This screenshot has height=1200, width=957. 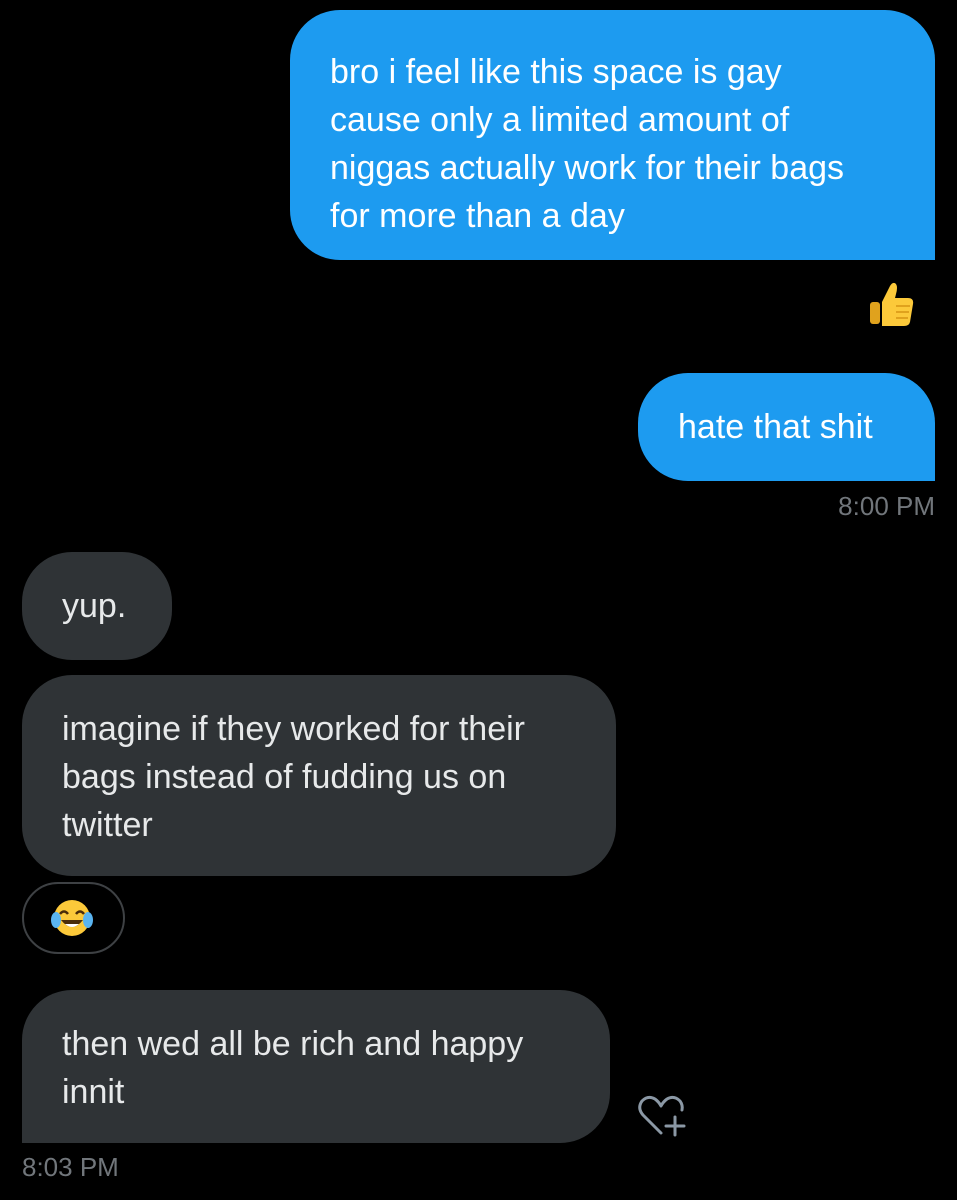 What do you see at coordinates (662, 1116) in the screenshot?
I see `heart-plus-icon` at bounding box center [662, 1116].